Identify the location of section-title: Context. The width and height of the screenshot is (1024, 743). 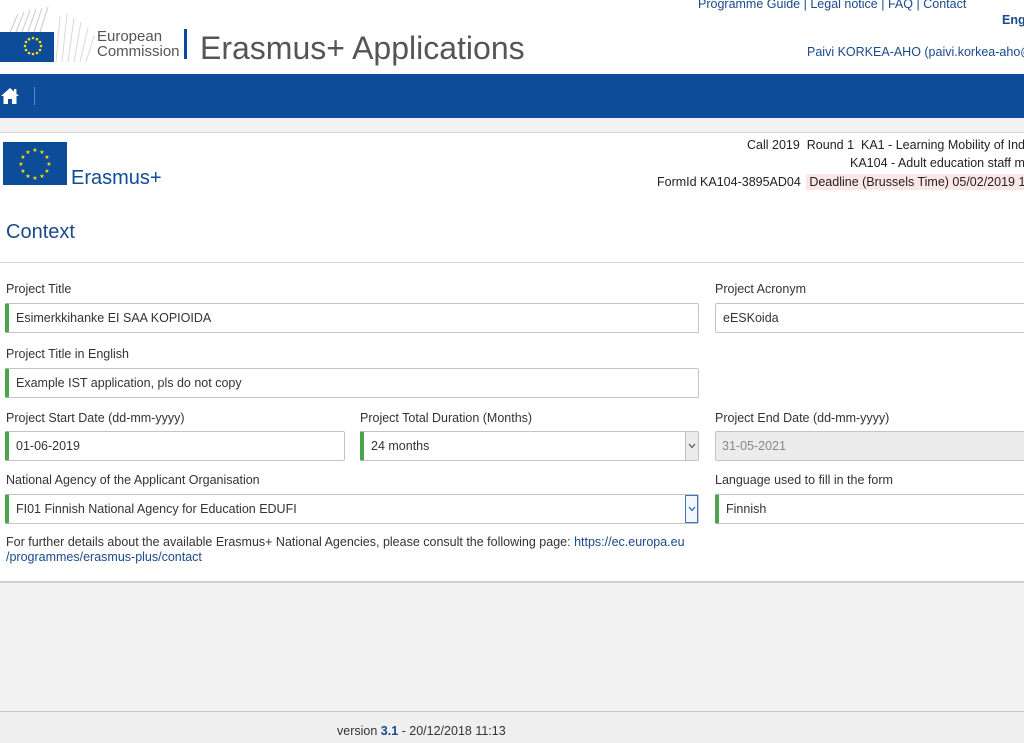
(40, 232).